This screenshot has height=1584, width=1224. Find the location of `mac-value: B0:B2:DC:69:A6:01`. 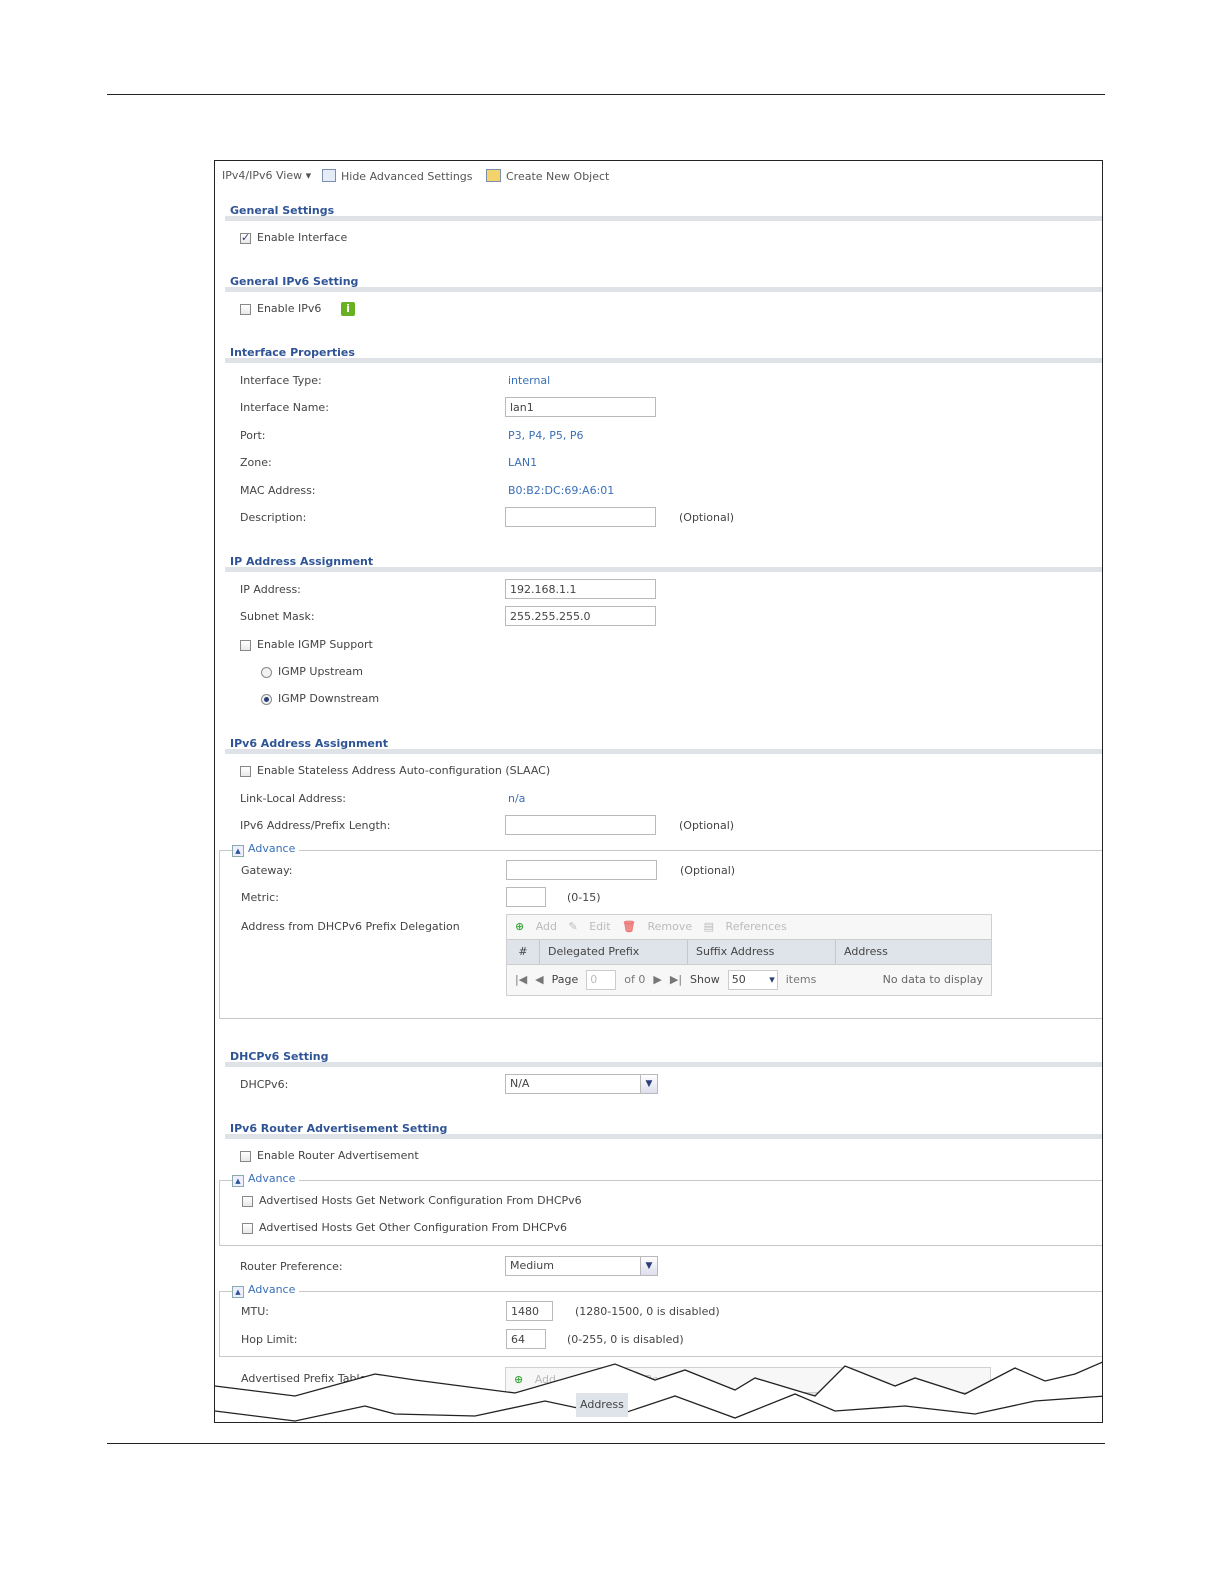

mac-value: B0:B2:DC:69:A6:01 is located at coordinates (561, 490).